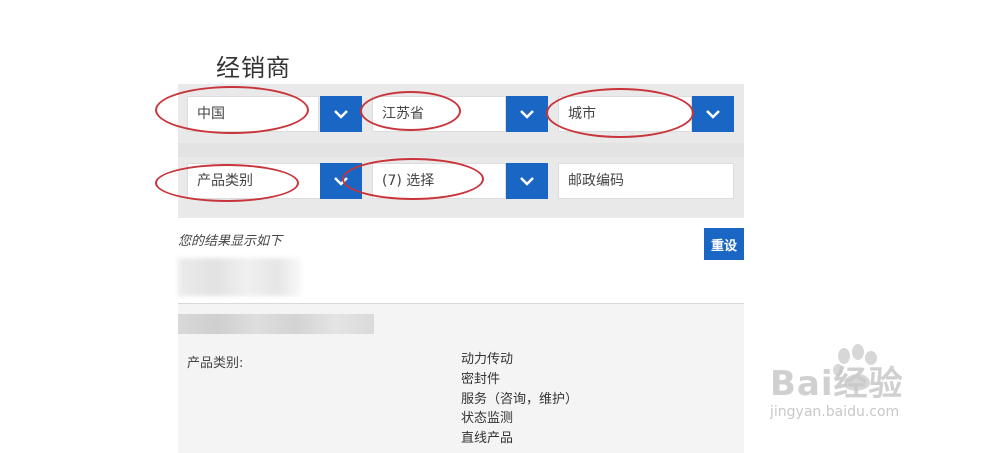 The width and height of the screenshot is (1000, 453). What do you see at coordinates (487, 359) in the screenshot?
I see `list-item: 动力传动` at bounding box center [487, 359].